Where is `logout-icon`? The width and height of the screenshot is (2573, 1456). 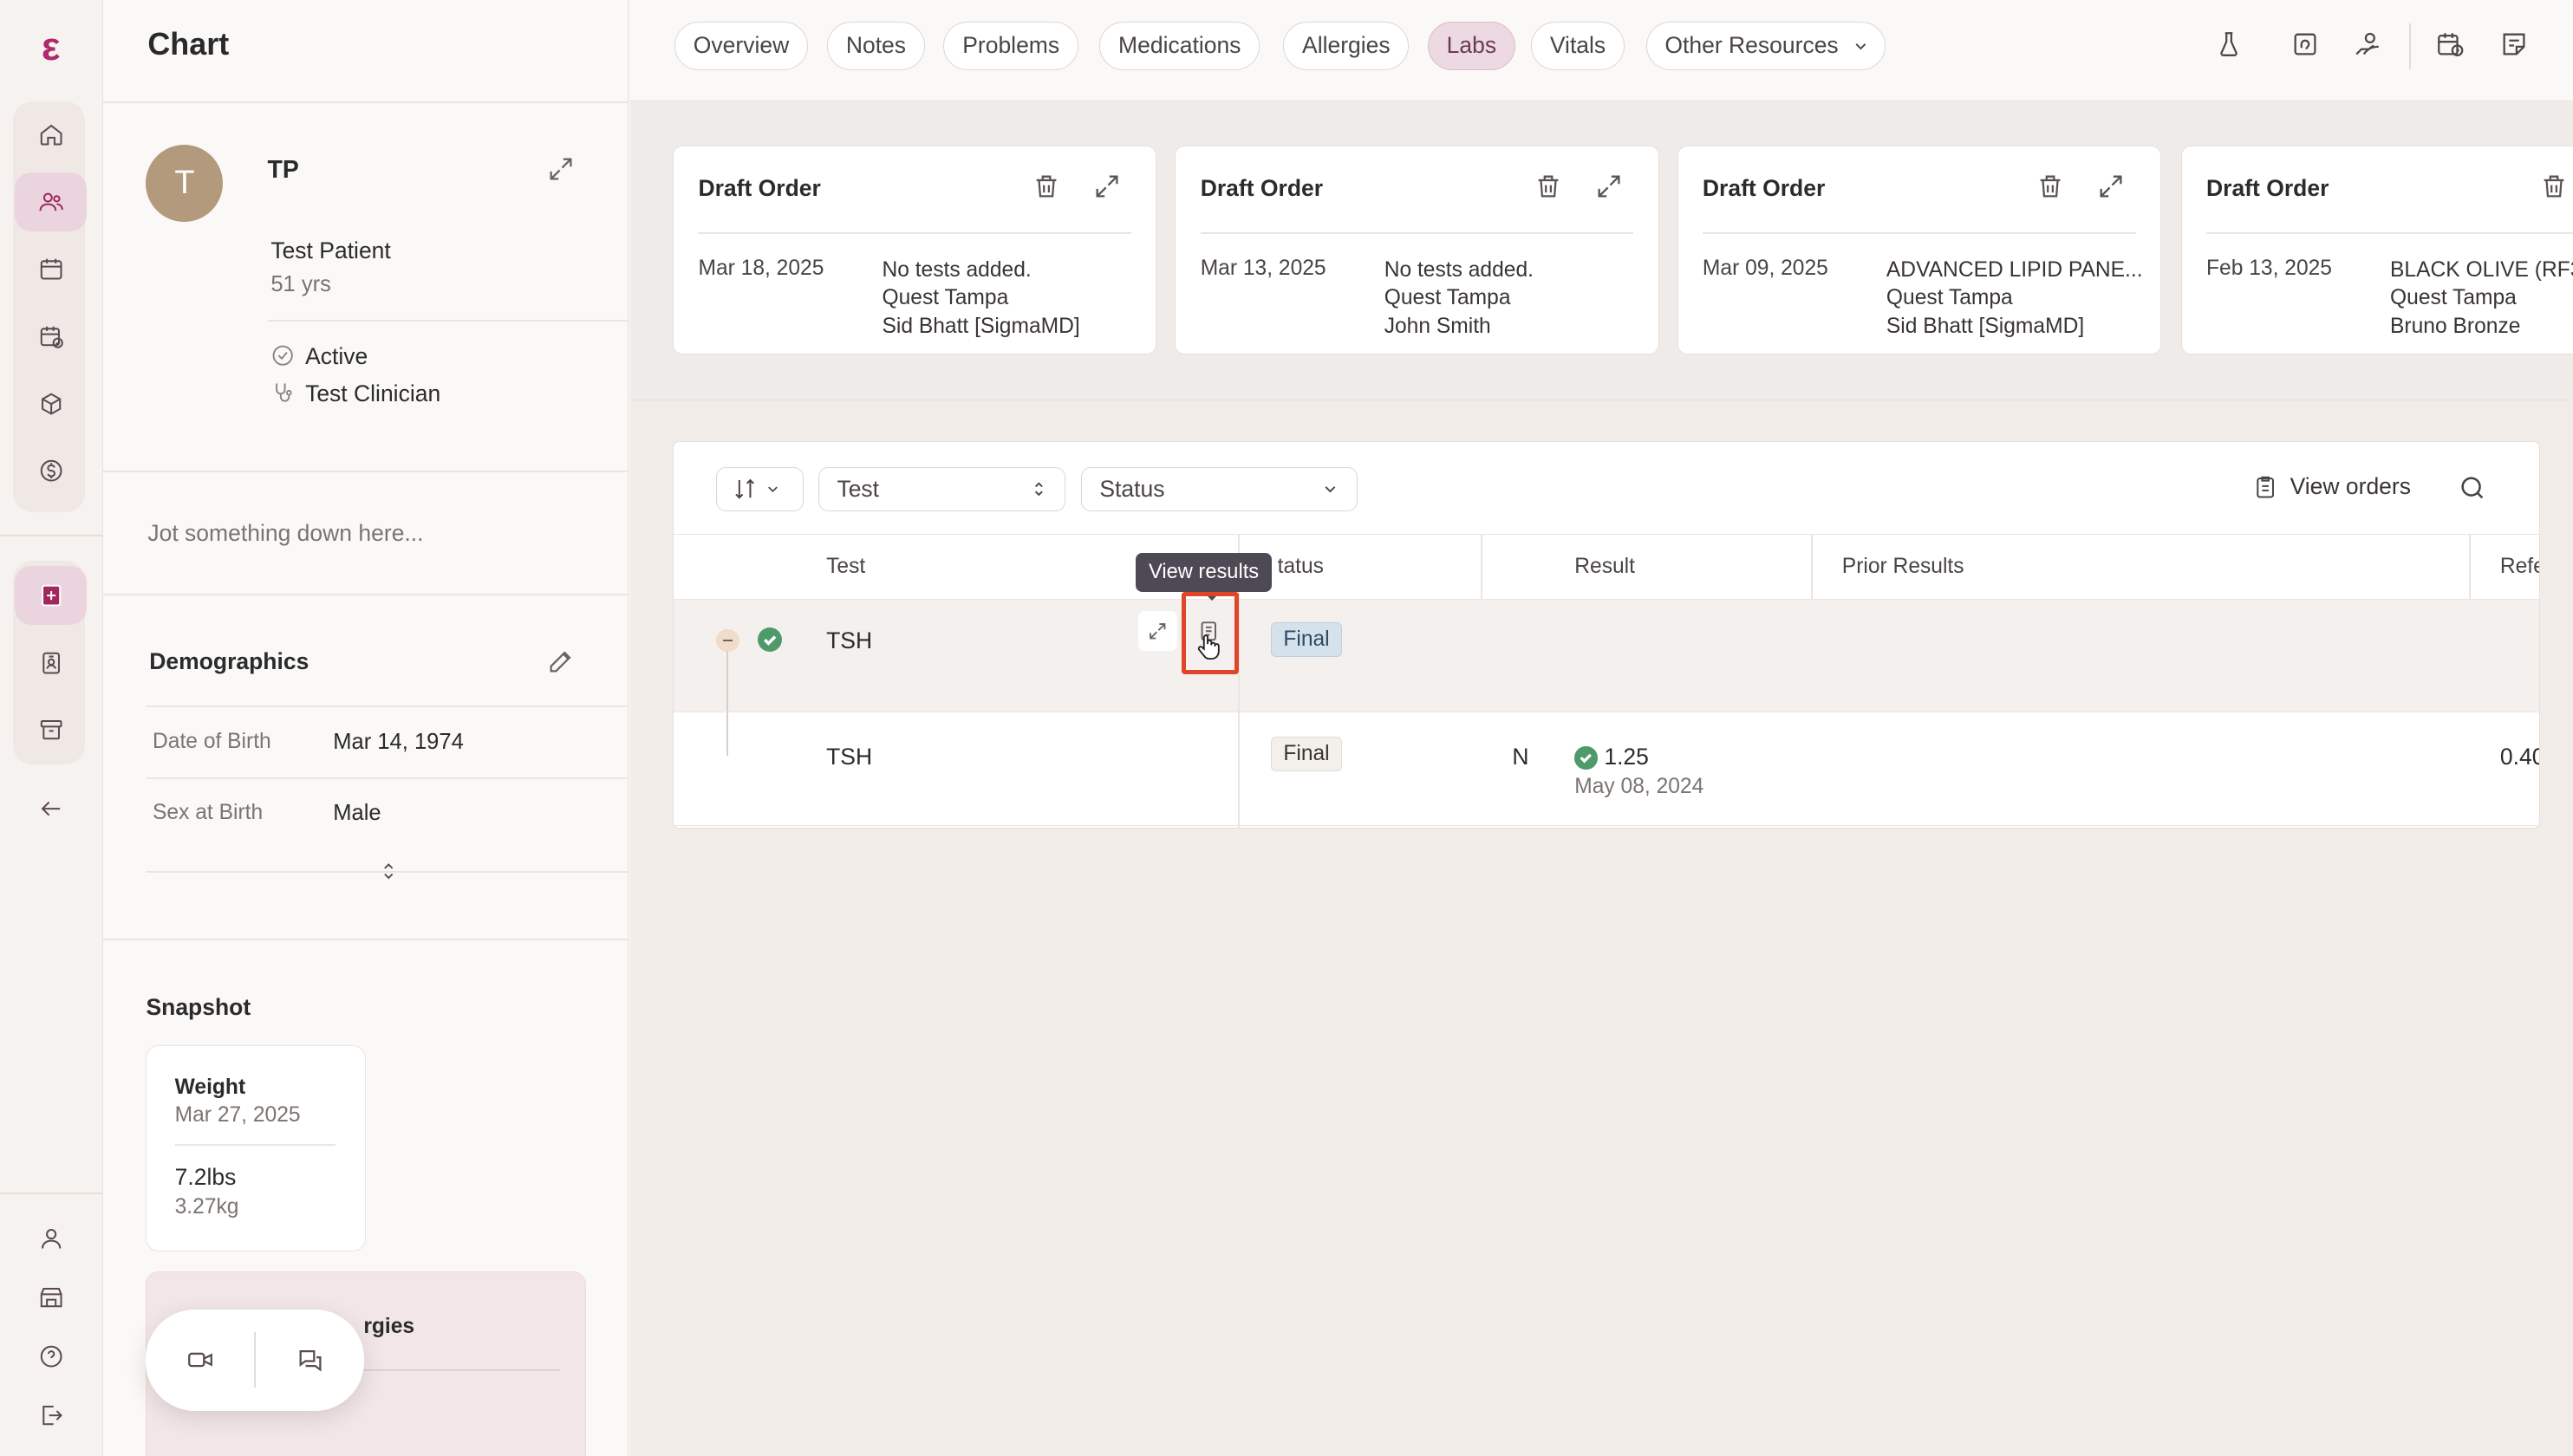 logout-icon is located at coordinates (51, 1416).